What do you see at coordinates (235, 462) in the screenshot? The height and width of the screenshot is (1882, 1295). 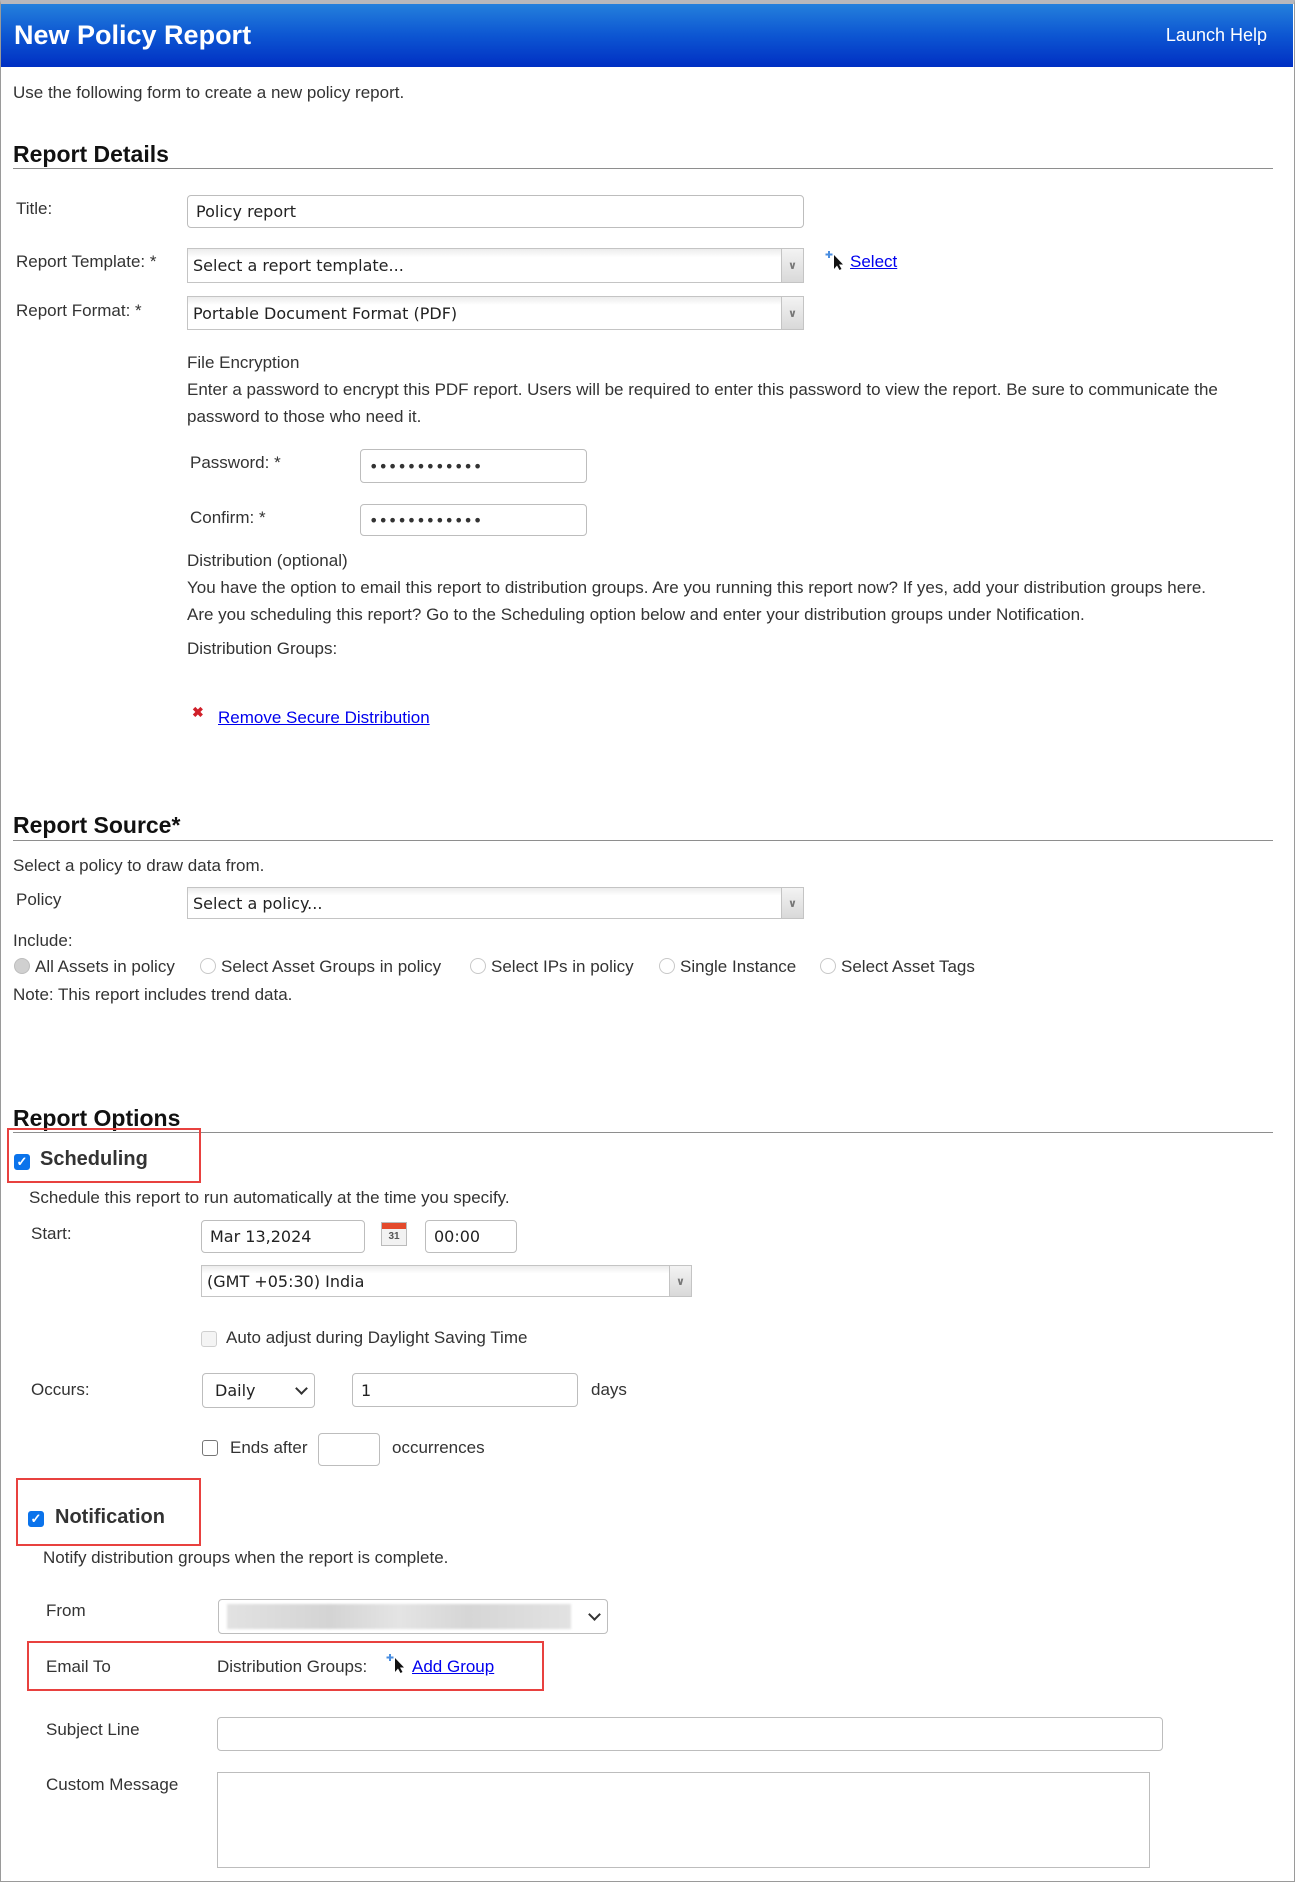 I see `password-label: Password: *` at bounding box center [235, 462].